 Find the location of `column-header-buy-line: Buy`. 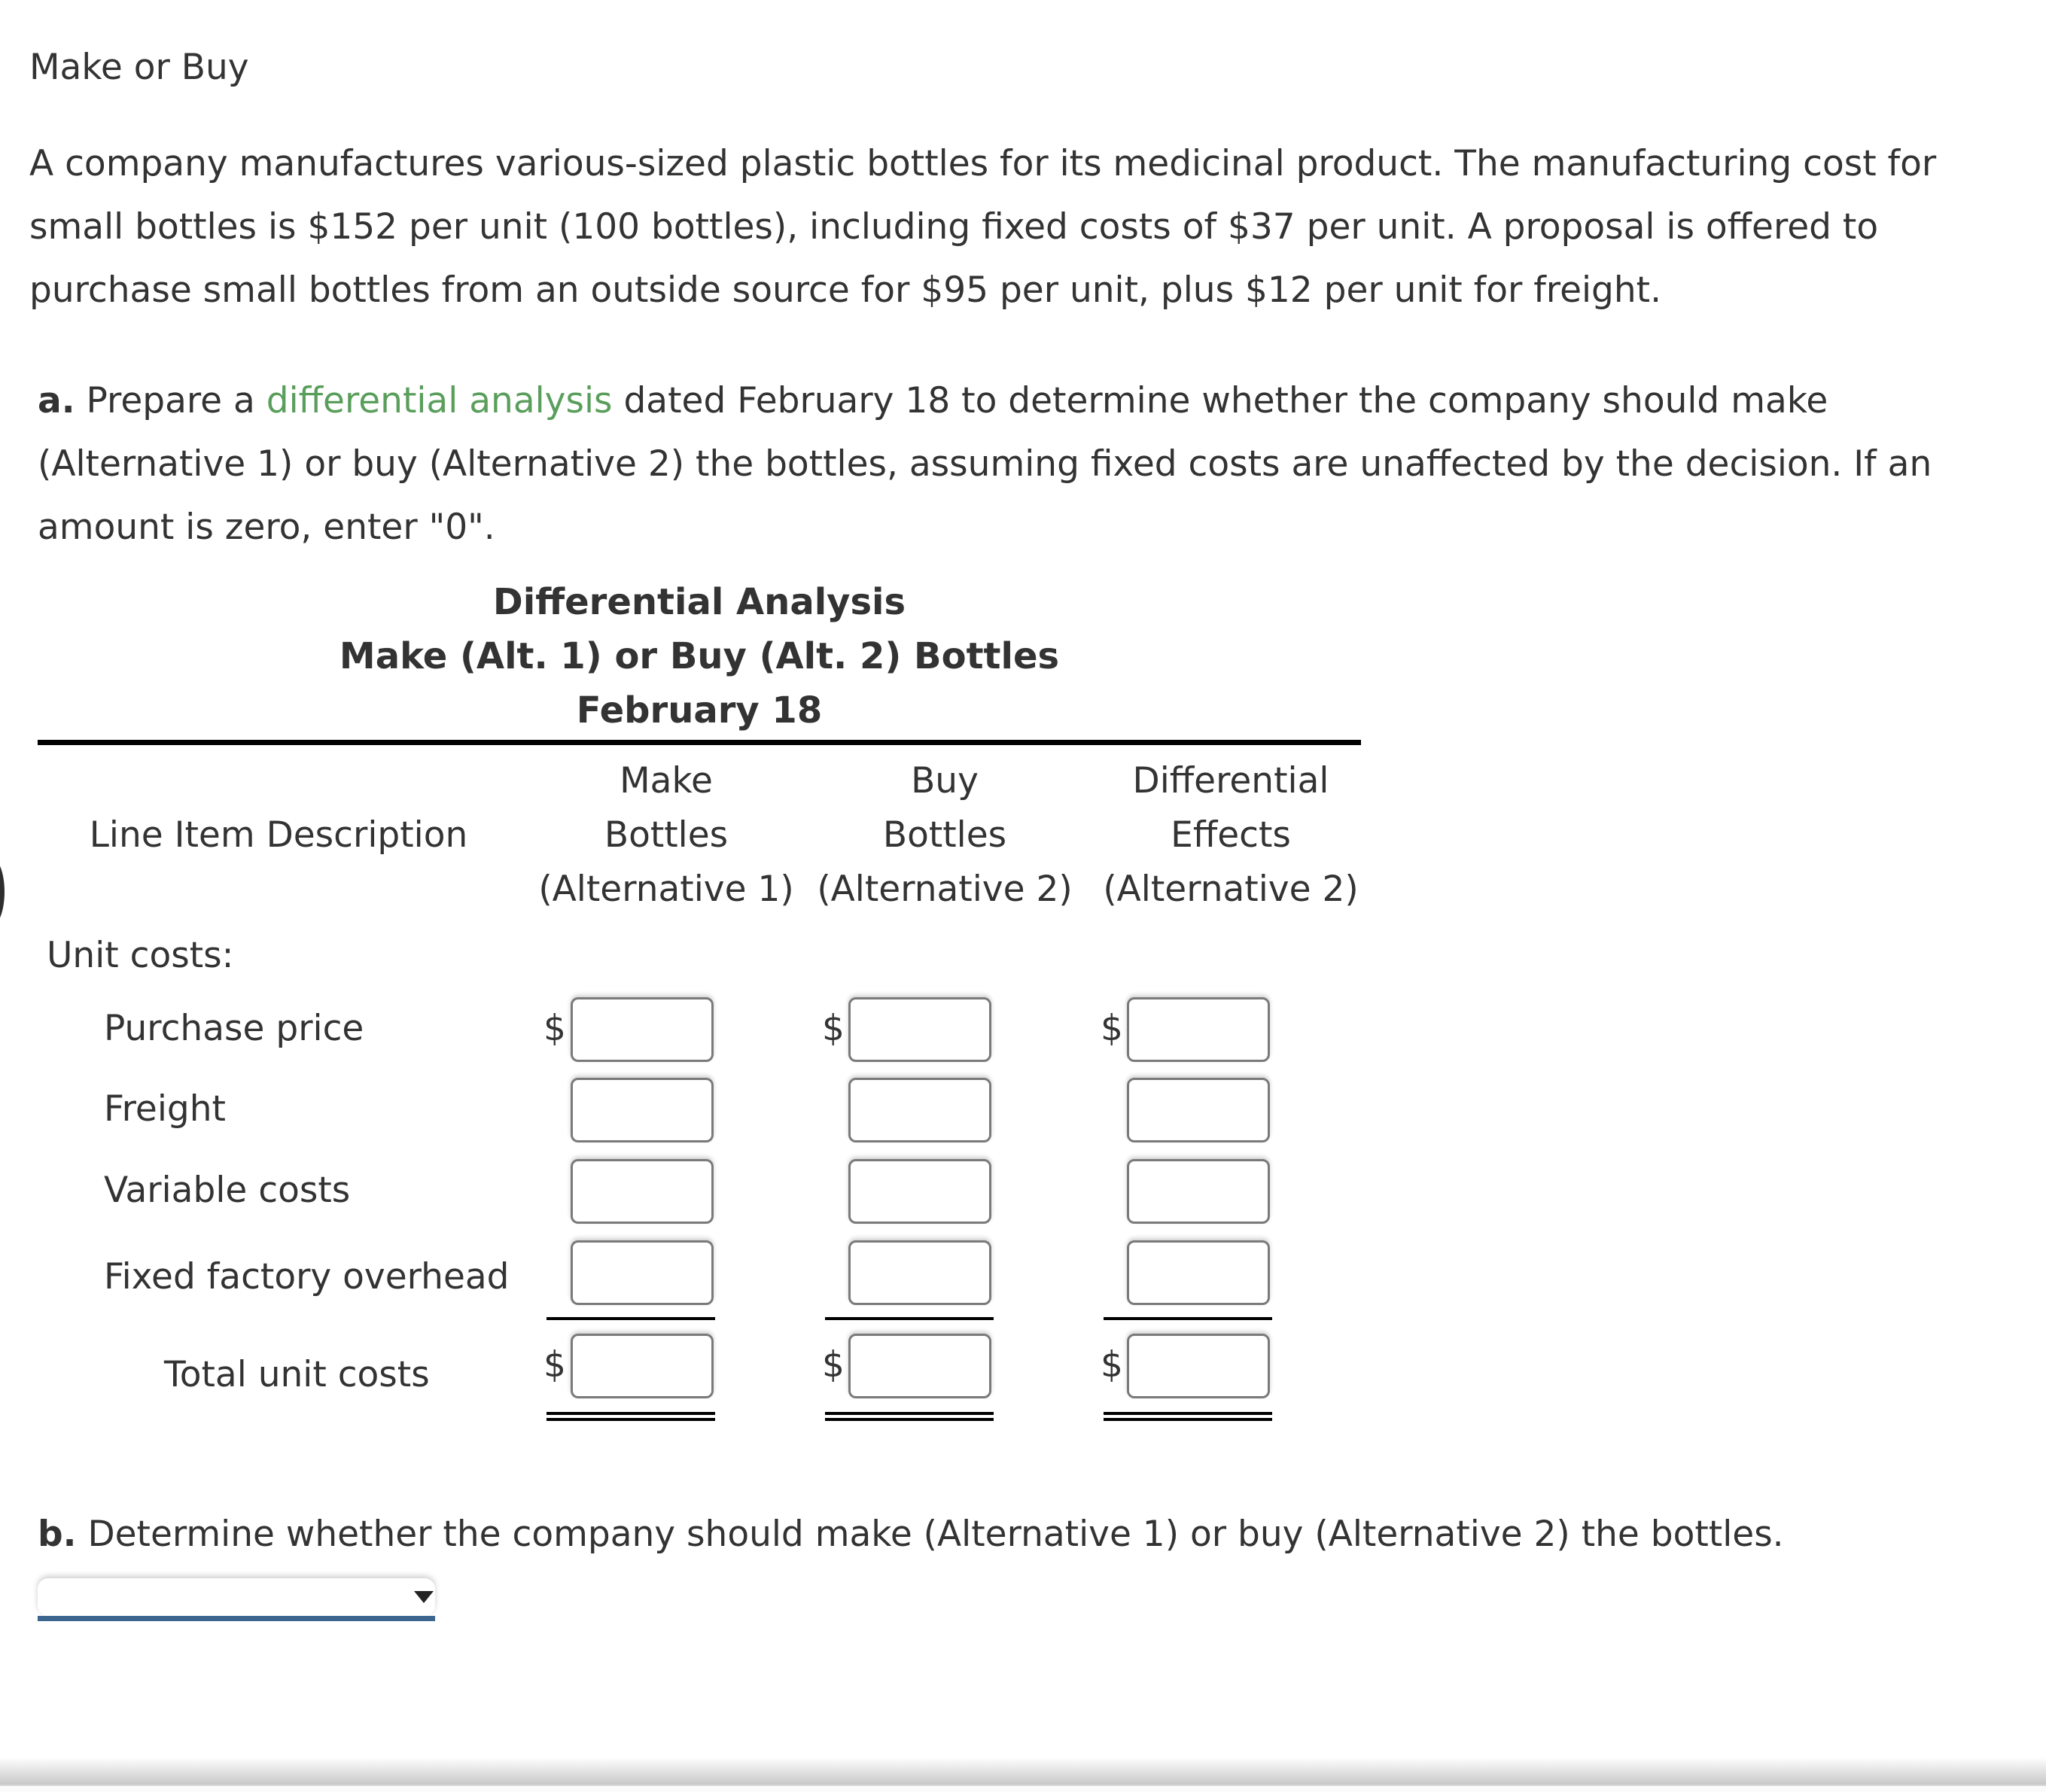

column-header-buy-line: Buy is located at coordinates (945, 781).